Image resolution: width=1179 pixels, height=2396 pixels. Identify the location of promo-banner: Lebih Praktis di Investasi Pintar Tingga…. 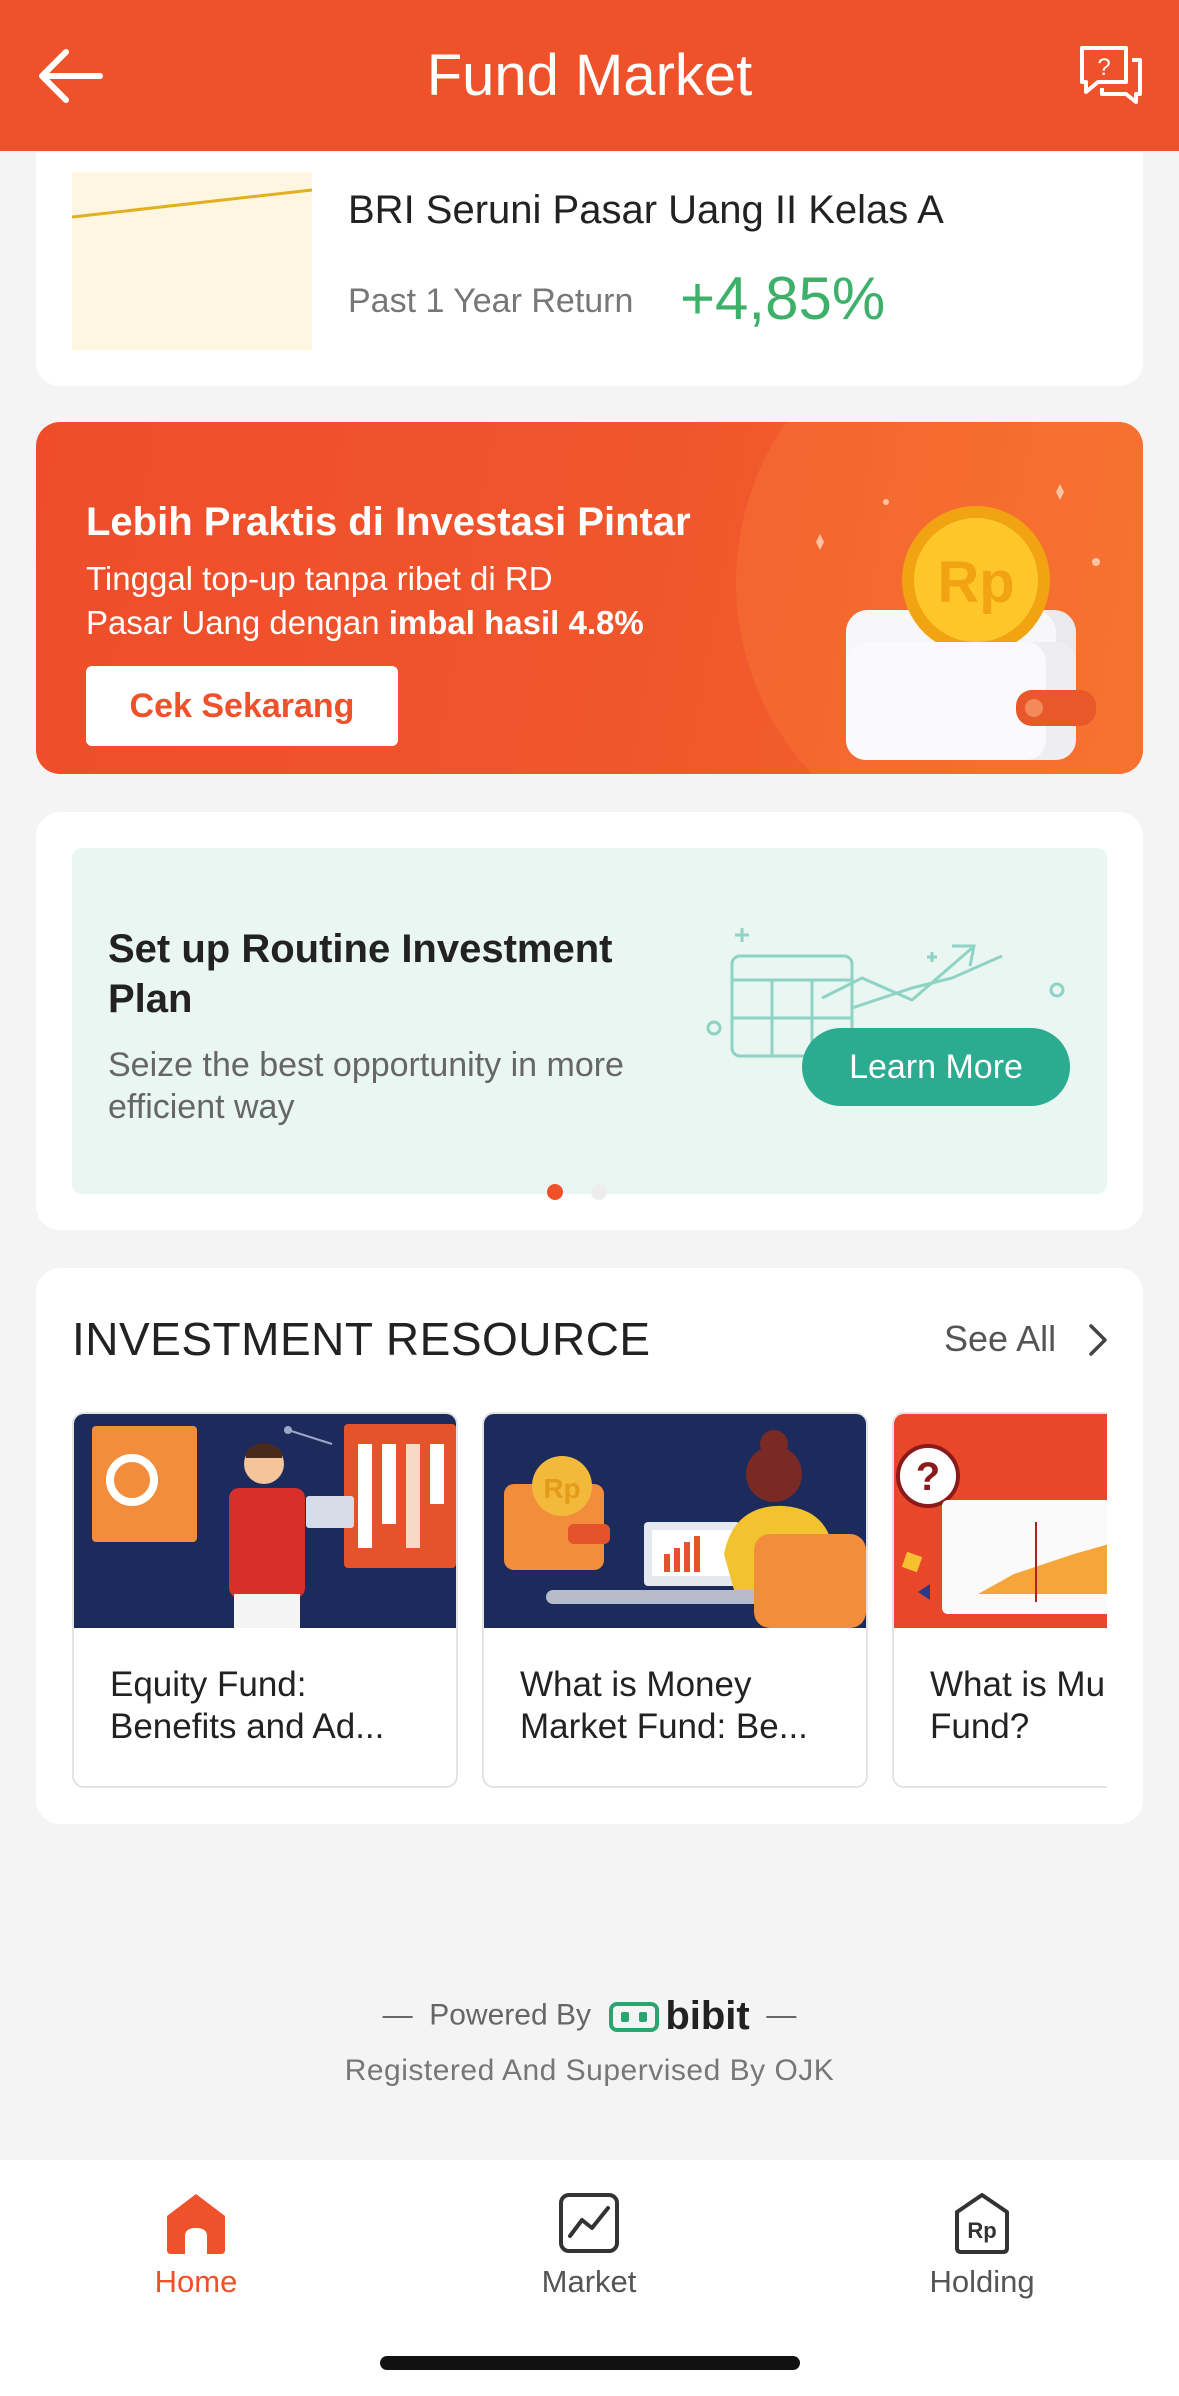
(589, 598).